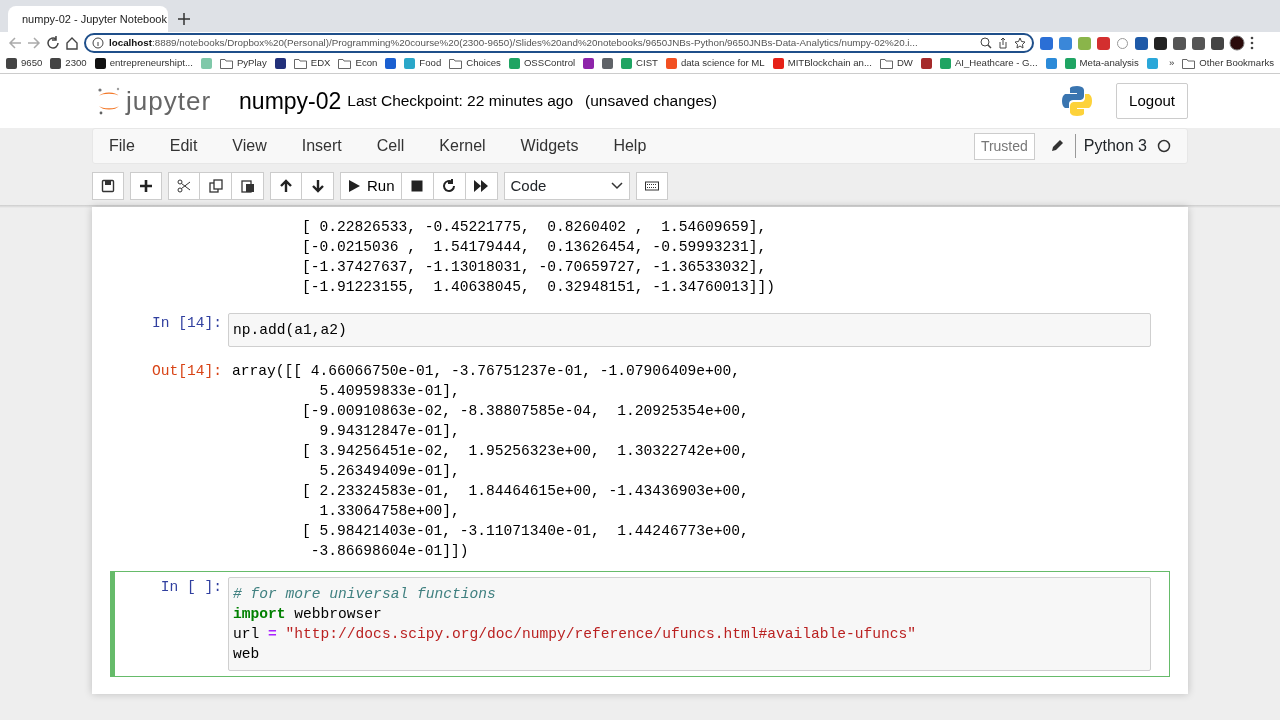 This screenshot has height=720, width=1280. Describe the element at coordinates (630, 146) in the screenshot. I see `menu-item: Help` at that location.